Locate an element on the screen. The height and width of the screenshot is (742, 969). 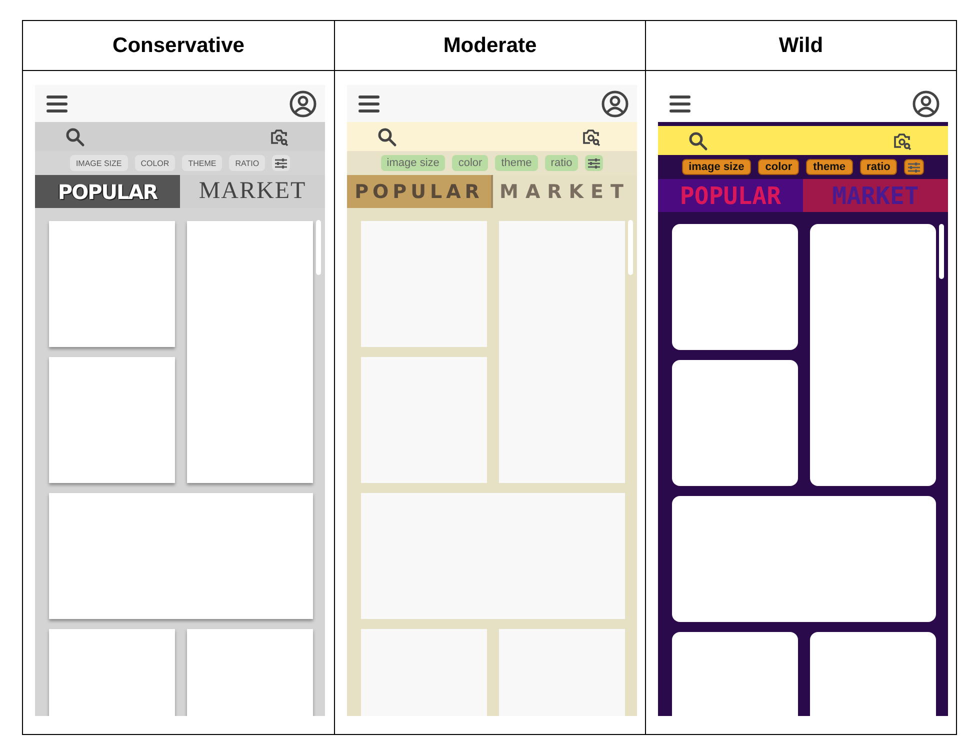
filter-chip: IMAGE SIZE is located at coordinates (99, 163).